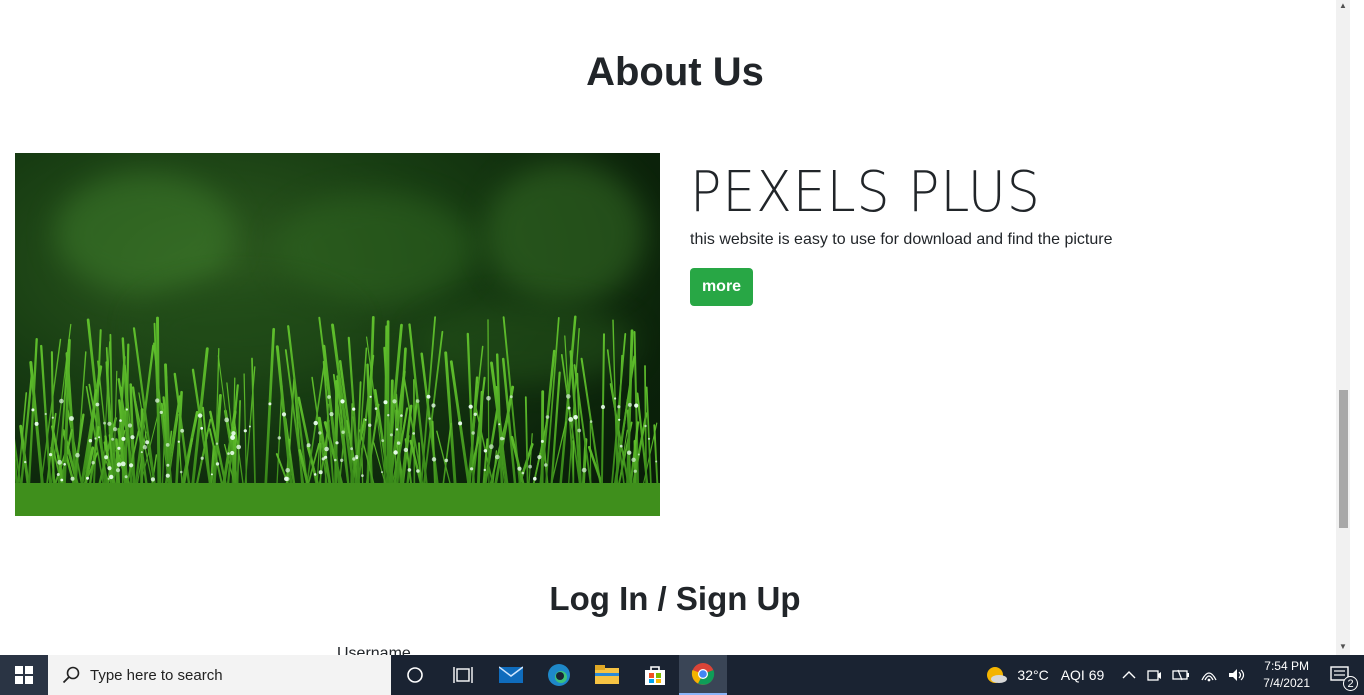 Image resolution: width=1364 pixels, height=695 pixels. What do you see at coordinates (559, 675) in the screenshot?
I see `edge-icon` at bounding box center [559, 675].